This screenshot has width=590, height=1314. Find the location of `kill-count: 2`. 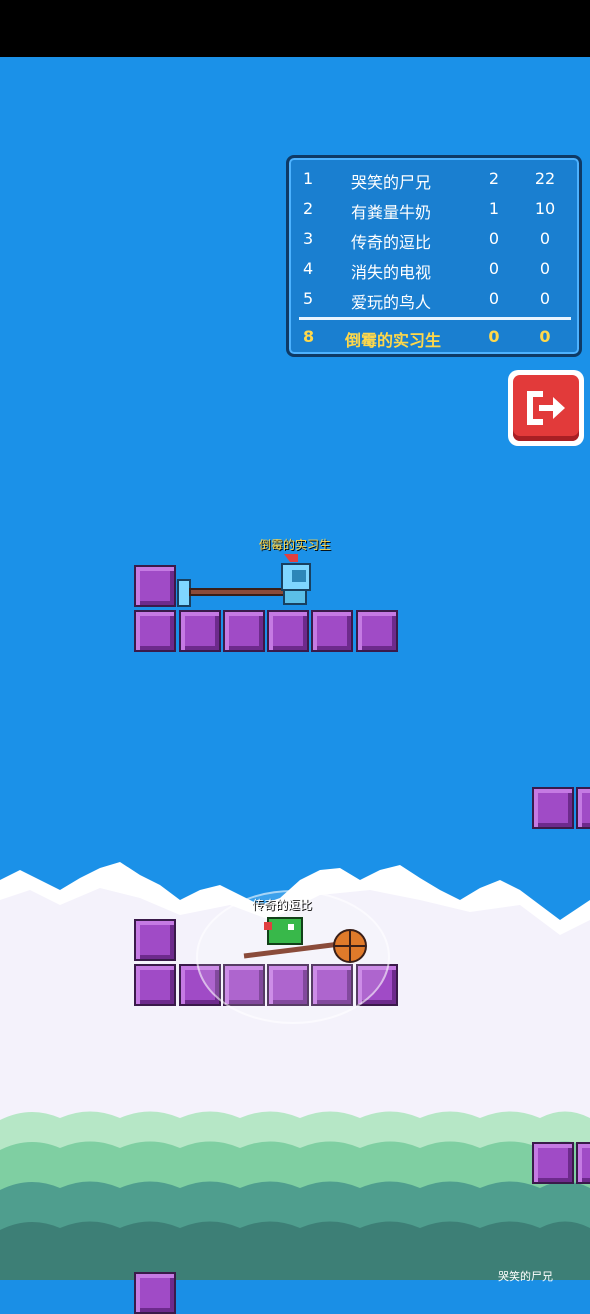

kill-count: 2 is located at coordinates (494, 178).